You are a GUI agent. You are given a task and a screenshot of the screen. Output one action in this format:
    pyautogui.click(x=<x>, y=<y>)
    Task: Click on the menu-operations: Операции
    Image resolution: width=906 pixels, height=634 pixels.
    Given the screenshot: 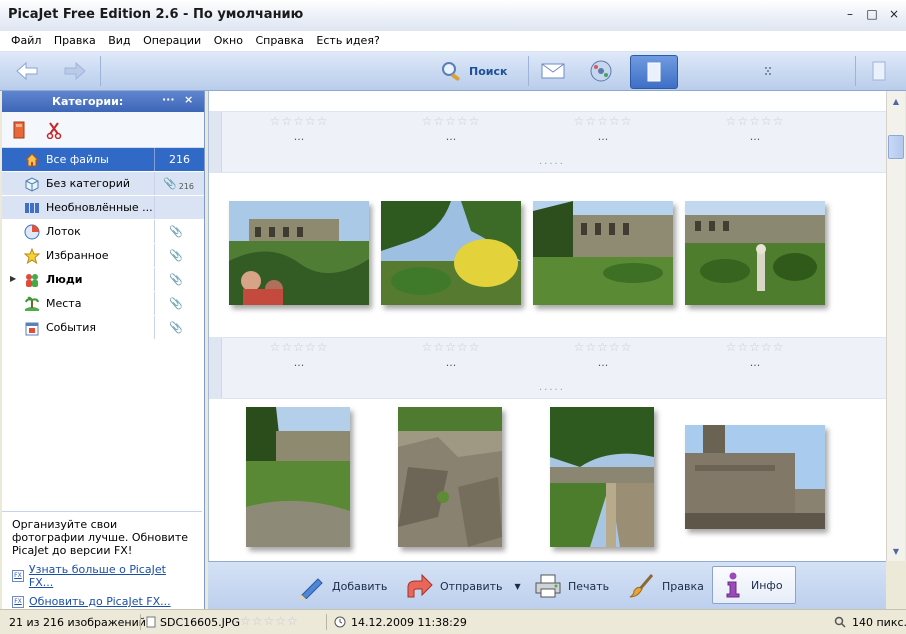 What is the action you would take?
    pyautogui.click(x=172, y=40)
    